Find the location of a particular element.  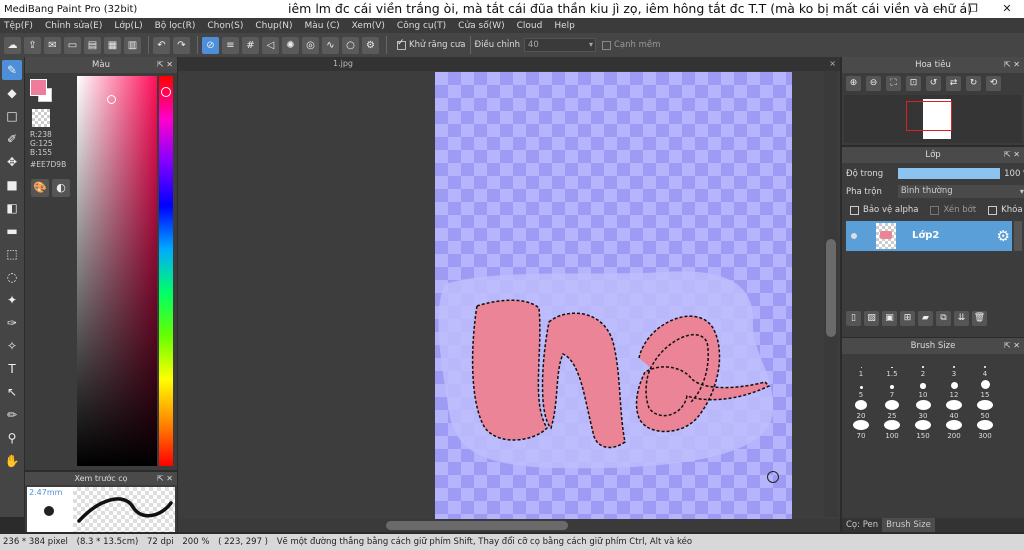

bucket-tool-icon: ◧ is located at coordinates (12, 208).